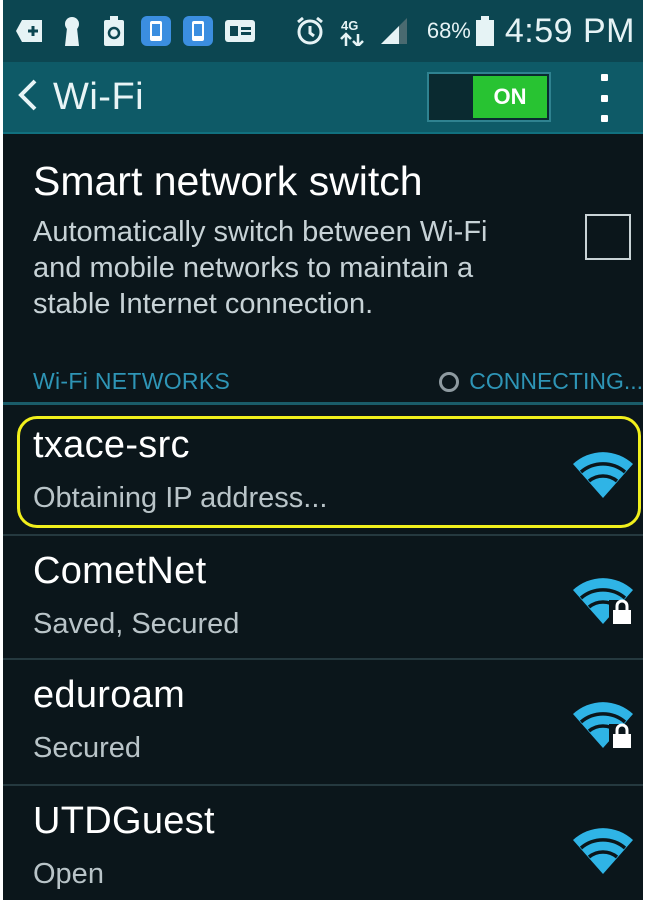 Image resolution: width=646 pixels, height=907 pixels. Describe the element at coordinates (323, 98) in the screenshot. I see `action-bar: Wi-Fi ON` at that location.